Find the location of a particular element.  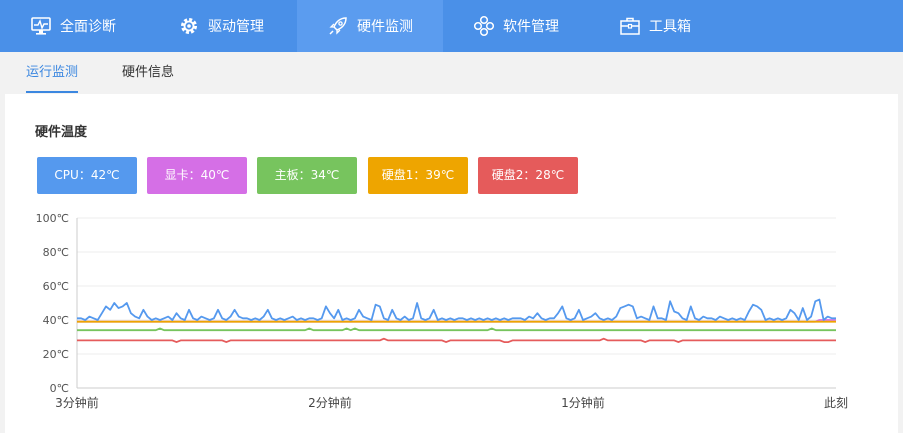

gear-icon is located at coordinates (189, 26).